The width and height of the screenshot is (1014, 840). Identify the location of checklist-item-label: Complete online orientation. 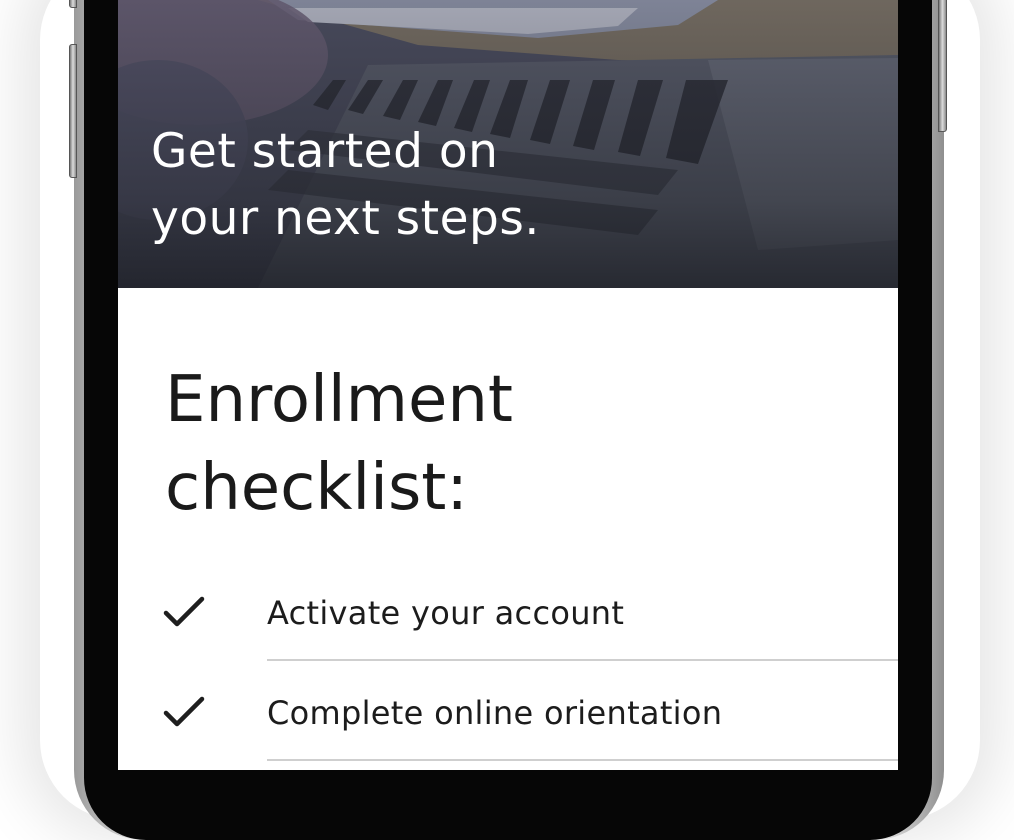
(495, 713).